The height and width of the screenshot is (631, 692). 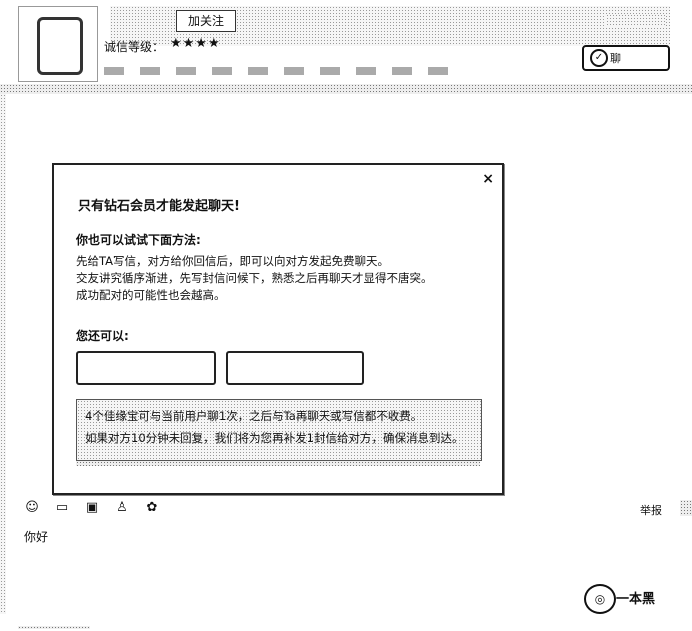 I want to click on method-line: 交友讲究循序渐进，先写封信问候下，熟悉之后再聊天才显得不唐突。, so click(x=254, y=278).